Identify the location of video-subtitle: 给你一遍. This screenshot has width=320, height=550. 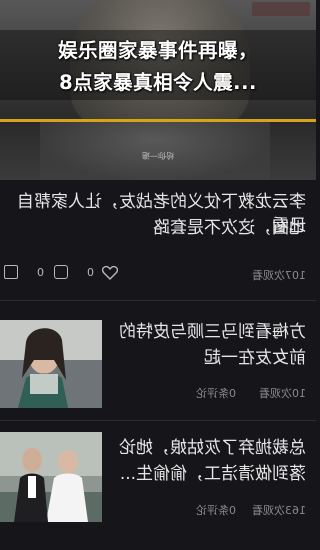
(158, 155).